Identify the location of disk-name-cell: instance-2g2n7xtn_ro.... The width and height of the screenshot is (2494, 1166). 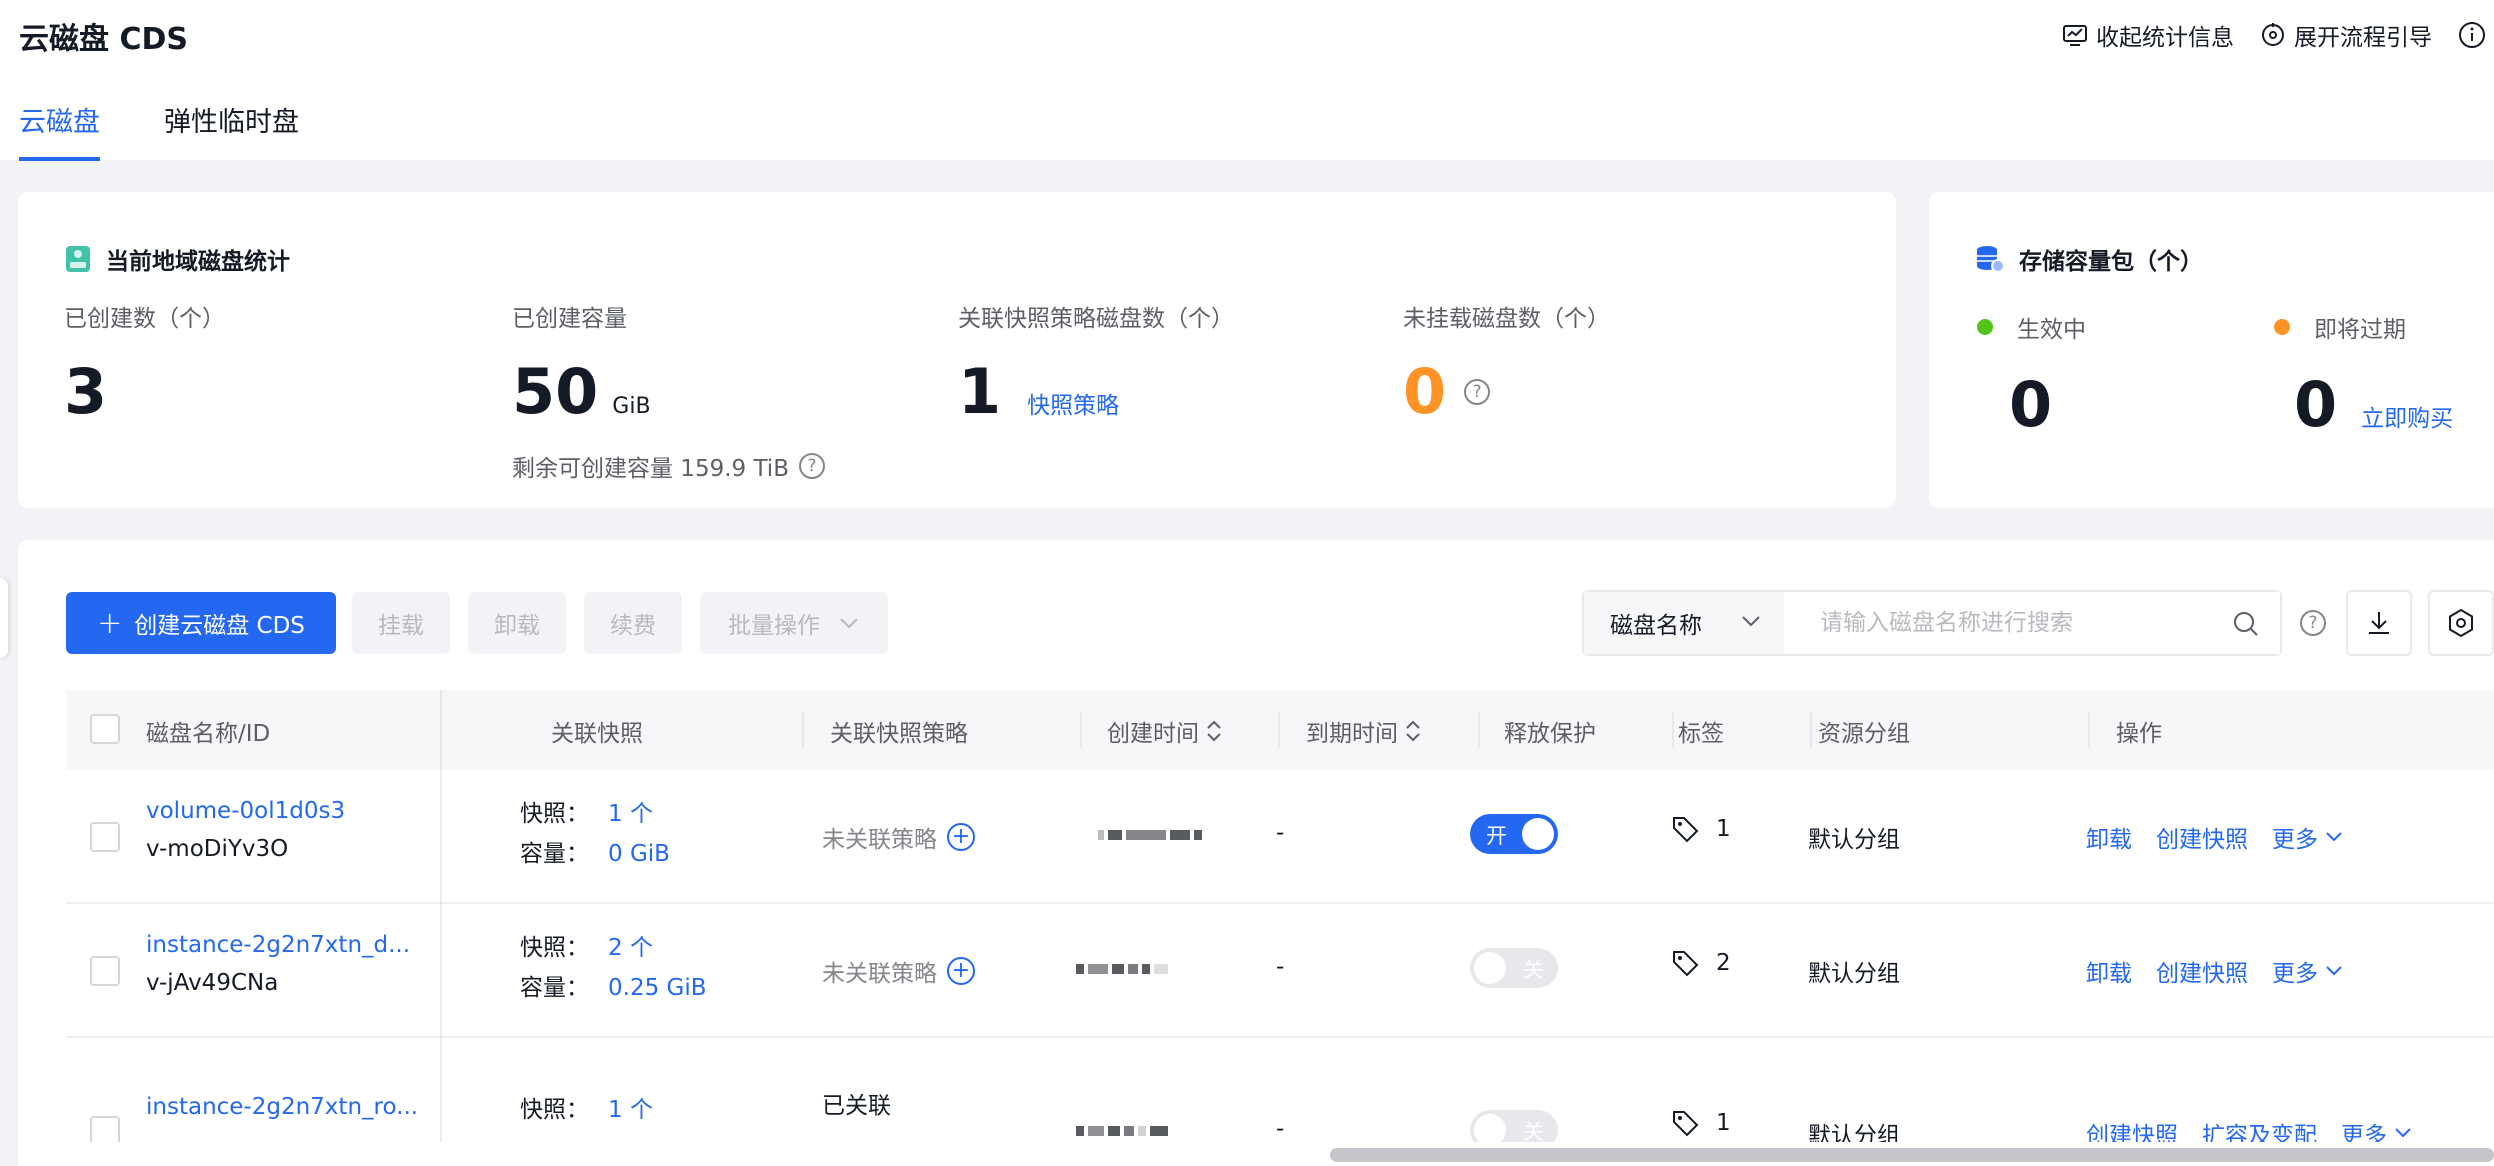
(282, 1107).